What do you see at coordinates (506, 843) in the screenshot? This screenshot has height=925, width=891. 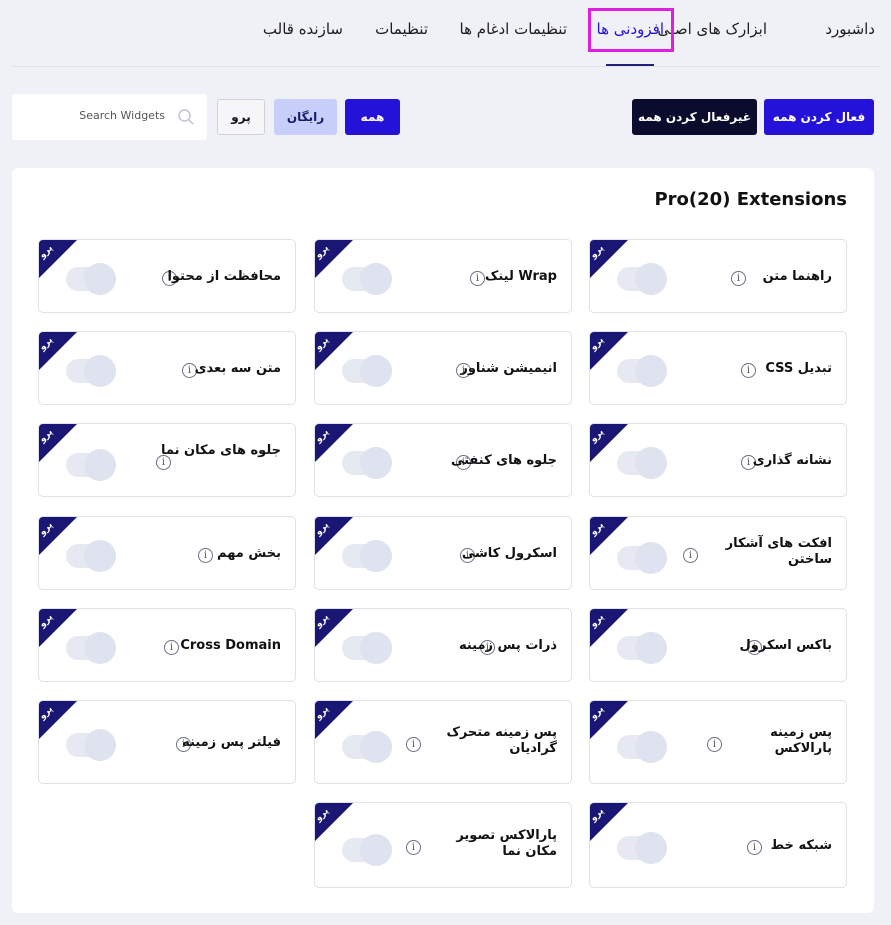 I see `extension-label: پارالاکس تصویر مکان نما` at bounding box center [506, 843].